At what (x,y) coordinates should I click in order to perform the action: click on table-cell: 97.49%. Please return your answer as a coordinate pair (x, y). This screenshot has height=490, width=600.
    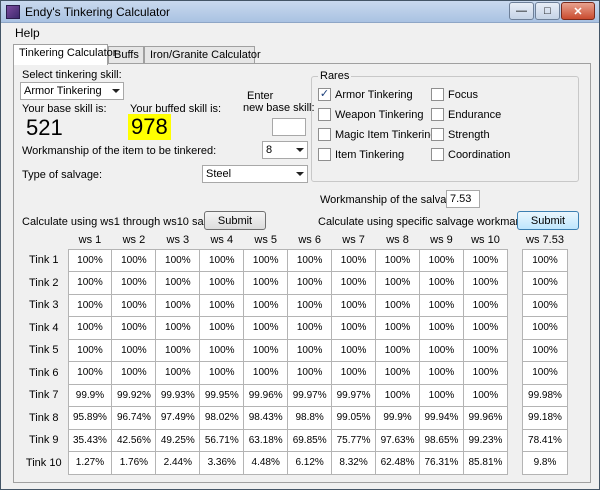
    Looking at the image, I should click on (178, 418).